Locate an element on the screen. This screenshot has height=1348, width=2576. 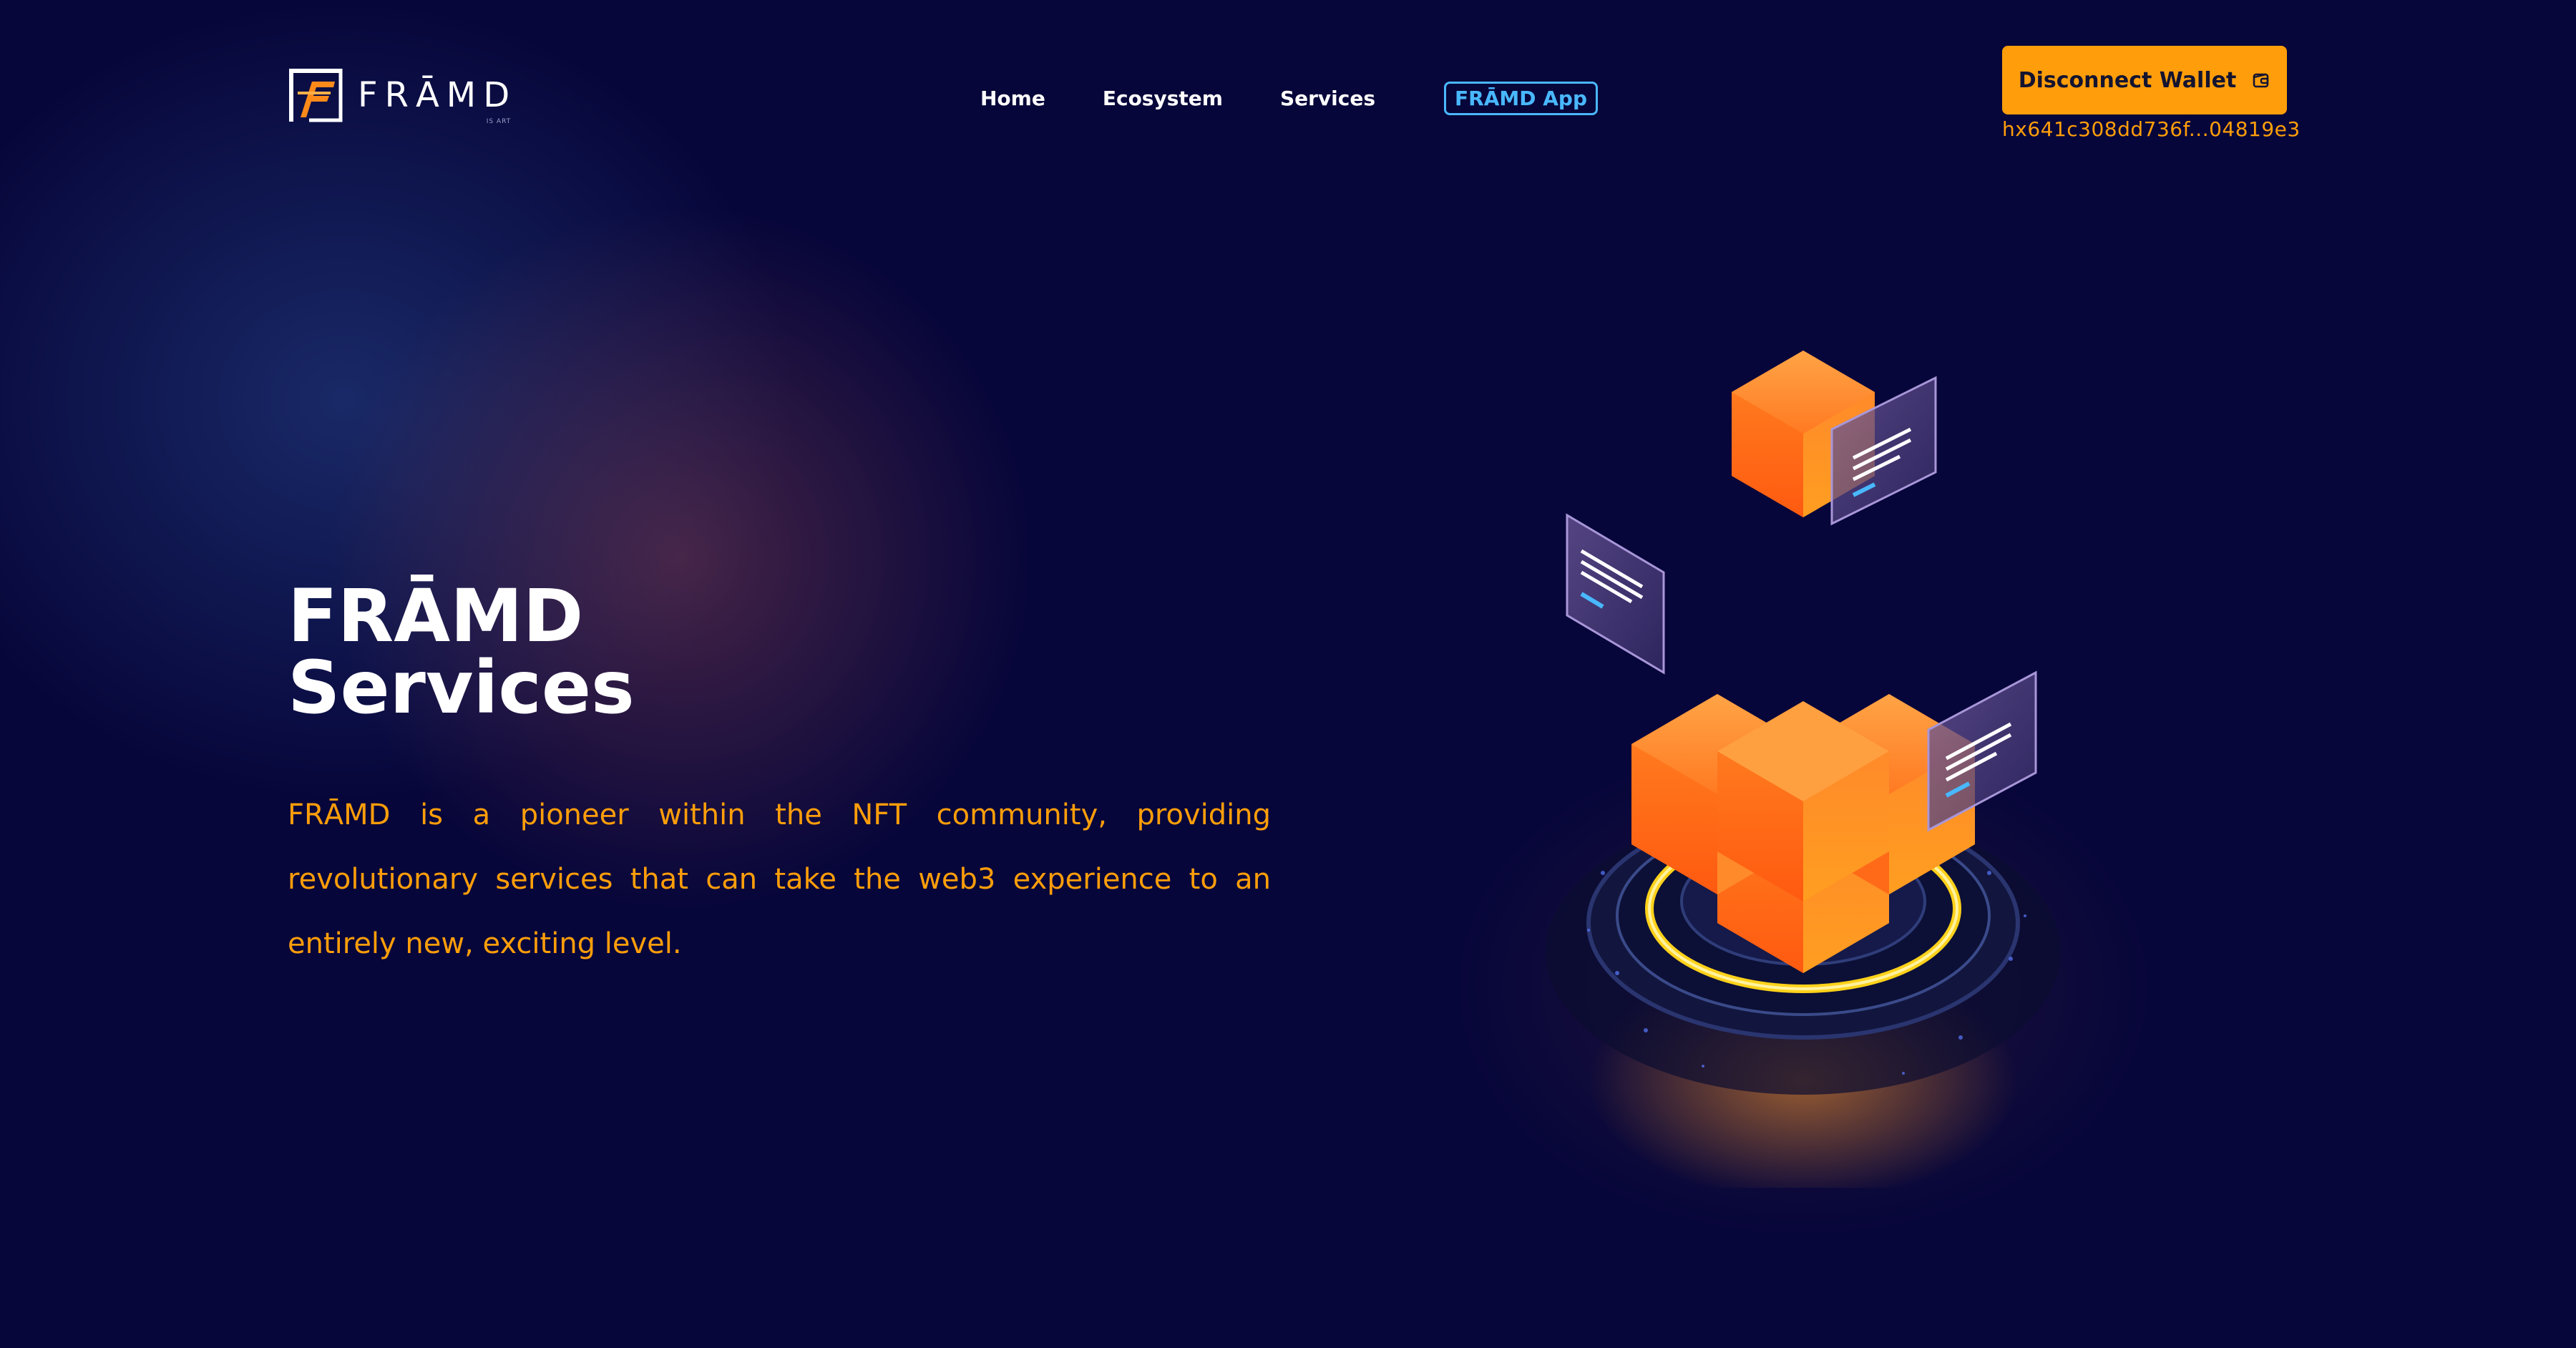
title-line-2: Services is located at coordinates (461, 688).